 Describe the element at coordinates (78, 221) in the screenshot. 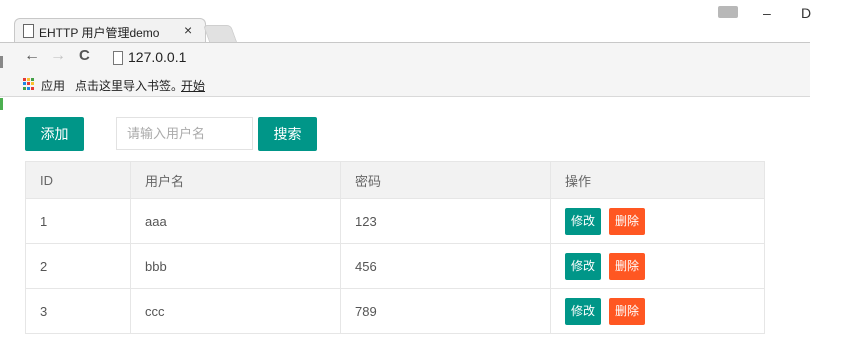

I see `cell-id: 1` at that location.